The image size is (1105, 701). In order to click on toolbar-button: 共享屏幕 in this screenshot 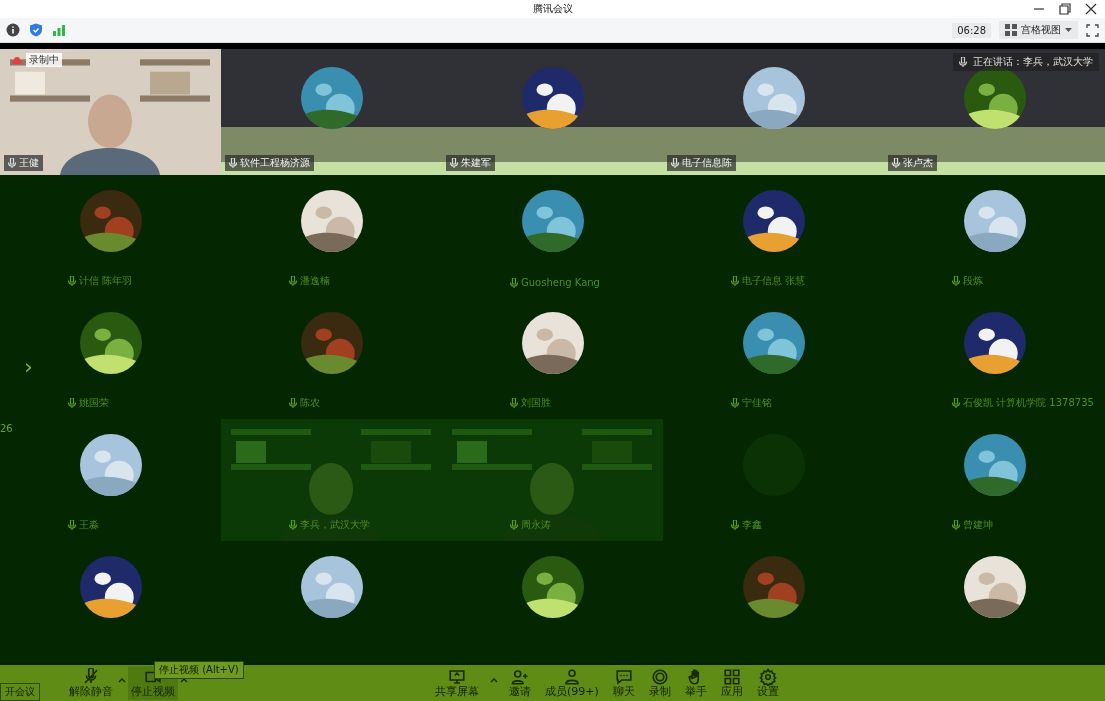, I will do `click(457, 683)`.